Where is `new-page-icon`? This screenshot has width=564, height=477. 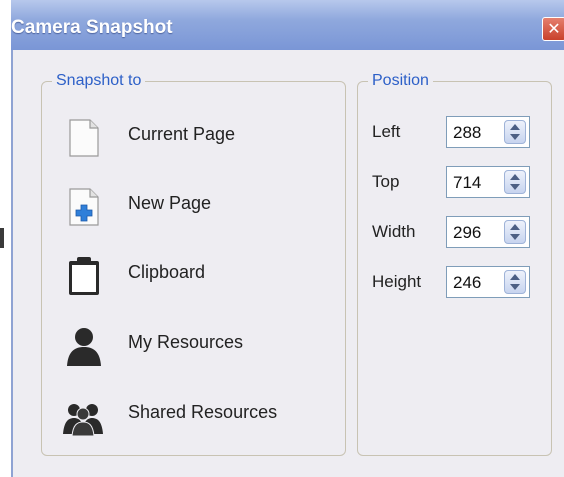 new-page-icon is located at coordinates (84, 207).